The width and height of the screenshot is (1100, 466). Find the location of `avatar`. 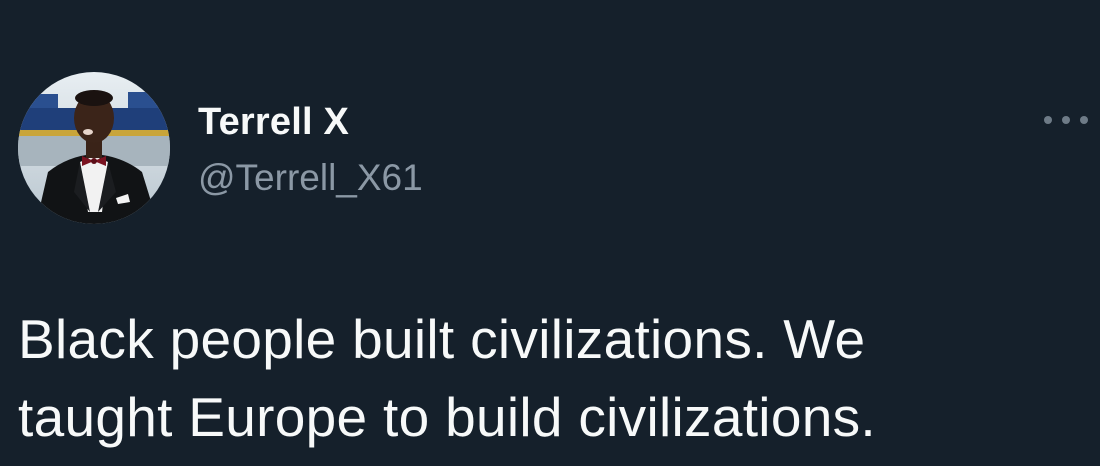

avatar is located at coordinates (94, 148).